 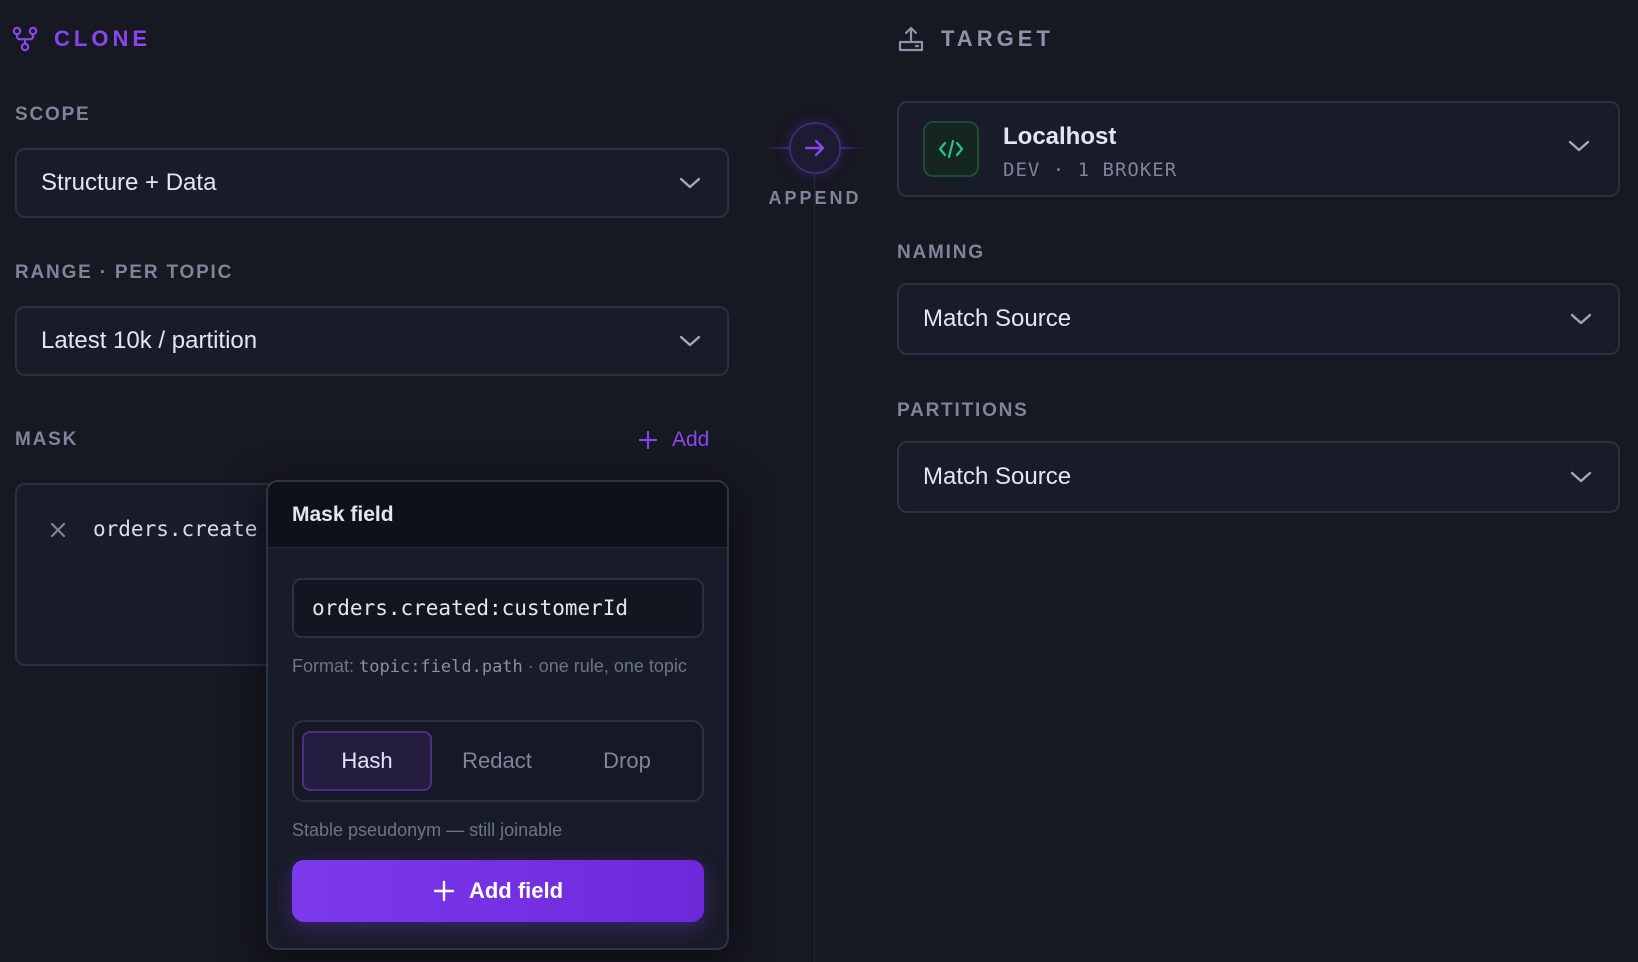 I want to click on popover-title: Mask field, so click(x=497, y=515).